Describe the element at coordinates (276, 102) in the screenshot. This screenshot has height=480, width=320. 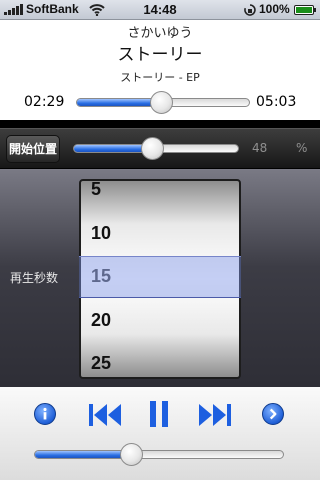
I see `remaining-time: 05:03` at that location.